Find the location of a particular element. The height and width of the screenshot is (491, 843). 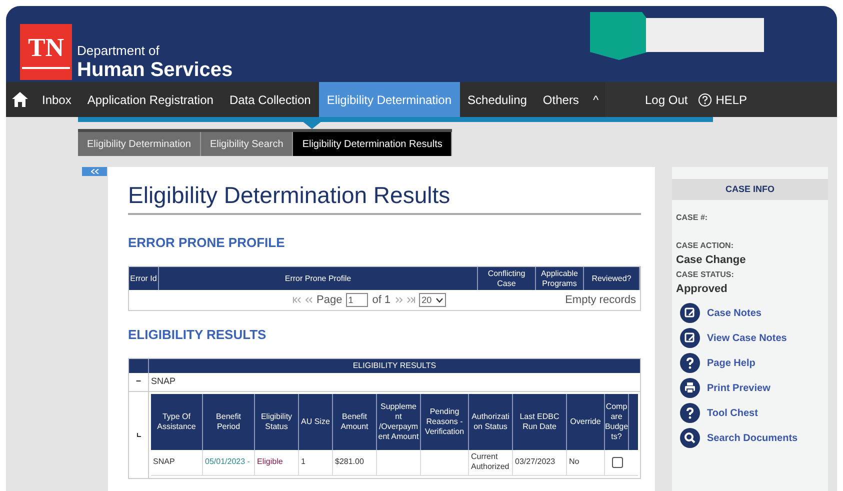

panel-title: CASE INFO is located at coordinates (750, 189).